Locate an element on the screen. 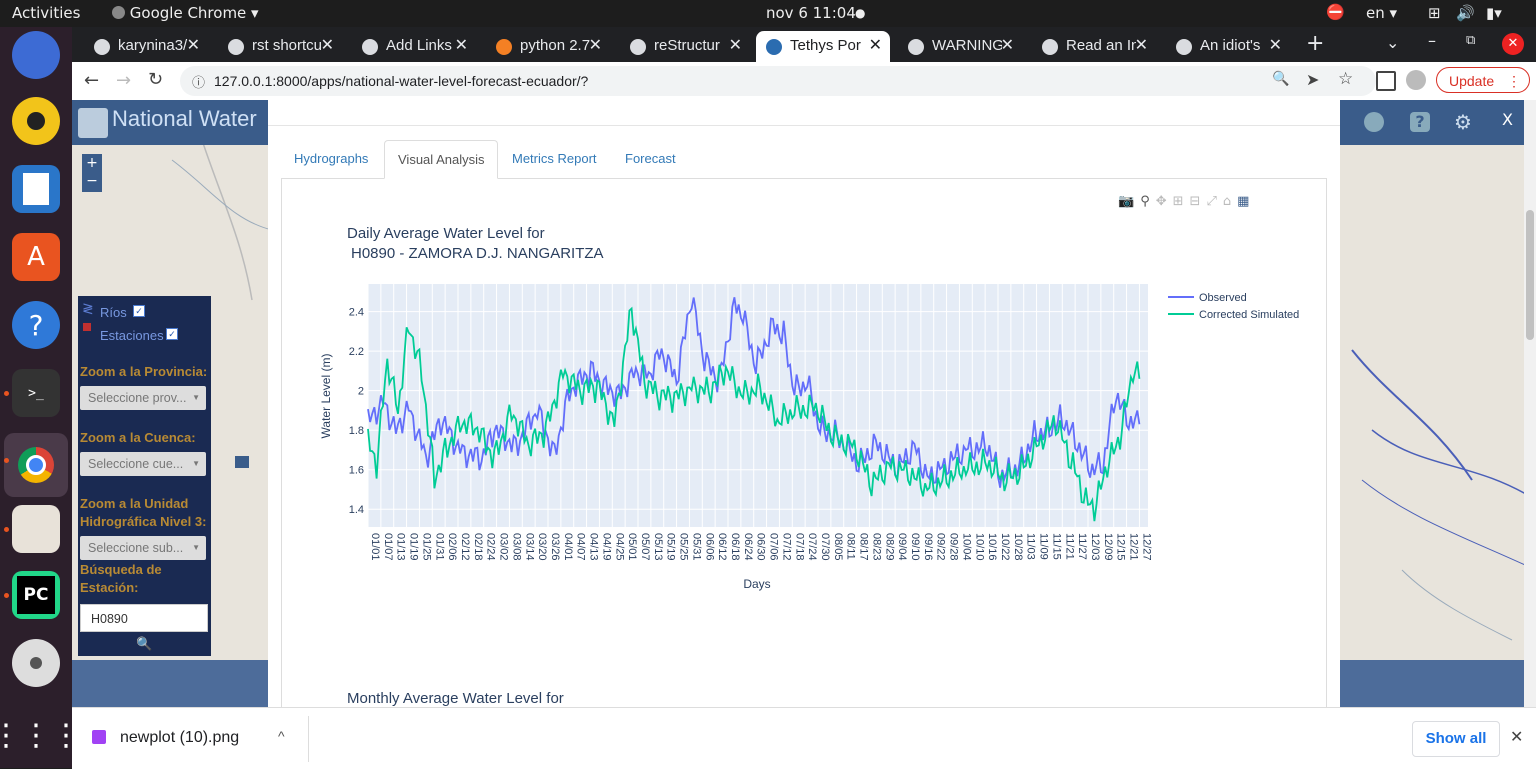 The height and width of the screenshot is (769, 1536). unidad-select: Seleccione sub... ▼ is located at coordinates (143, 548).